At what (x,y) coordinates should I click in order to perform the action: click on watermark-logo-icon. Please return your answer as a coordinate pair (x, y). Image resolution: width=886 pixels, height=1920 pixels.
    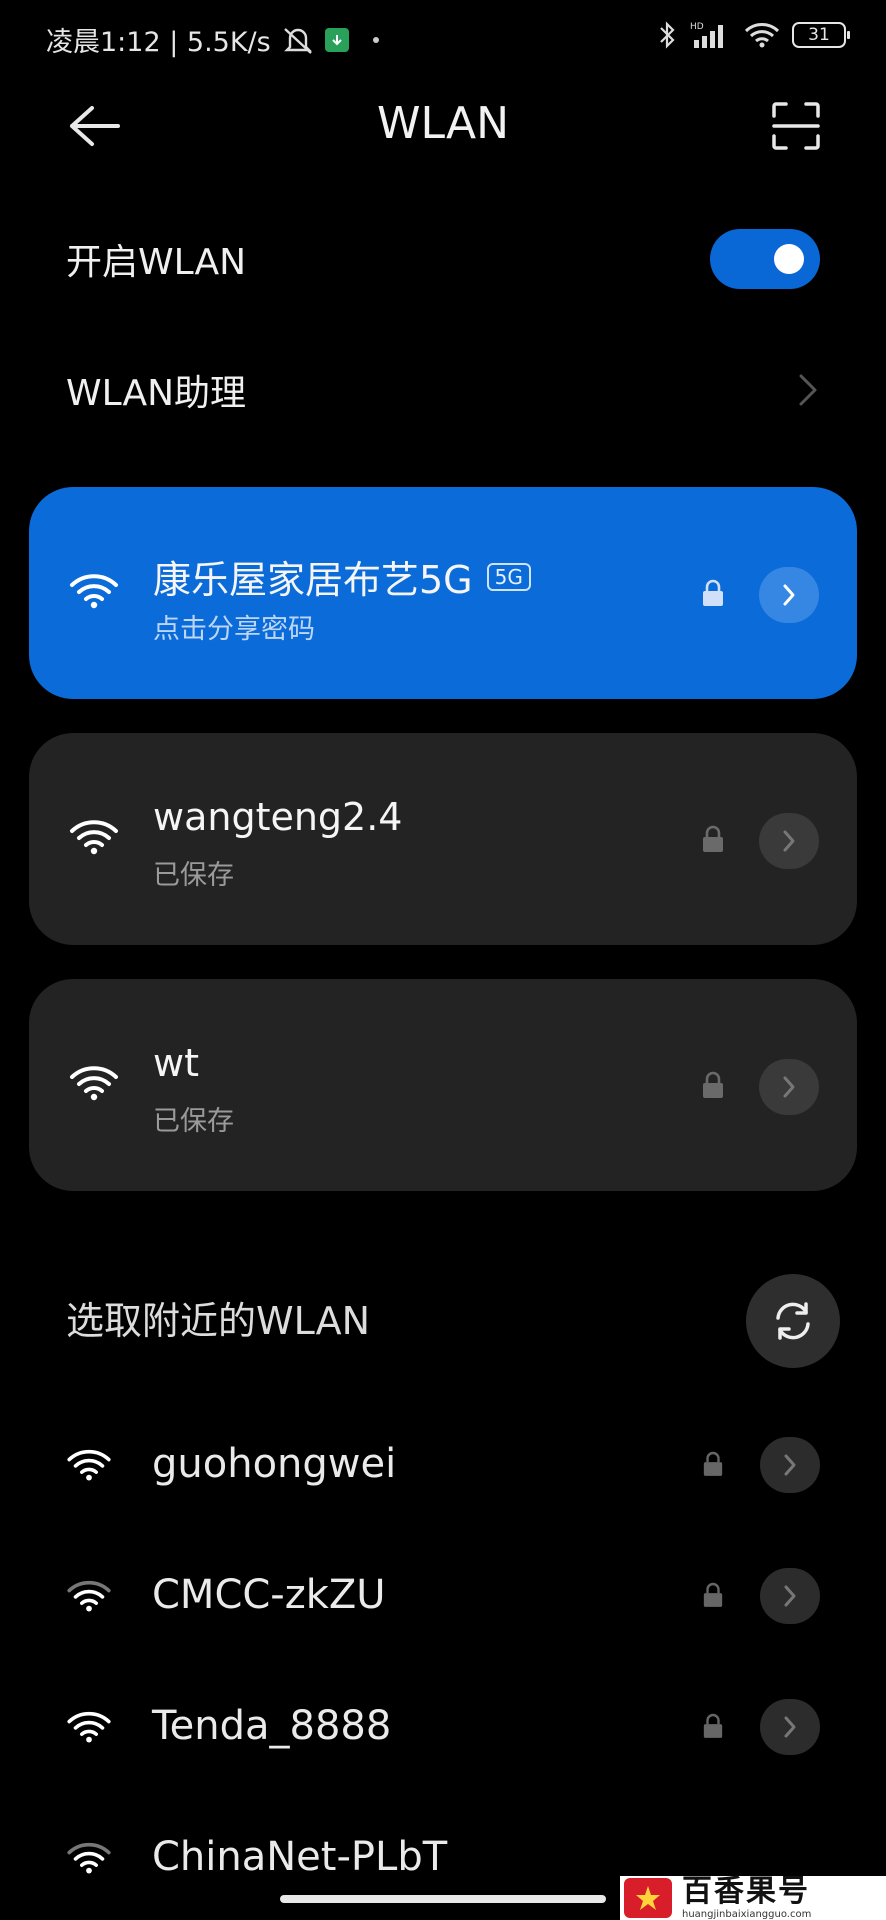
    Looking at the image, I should click on (648, 1898).